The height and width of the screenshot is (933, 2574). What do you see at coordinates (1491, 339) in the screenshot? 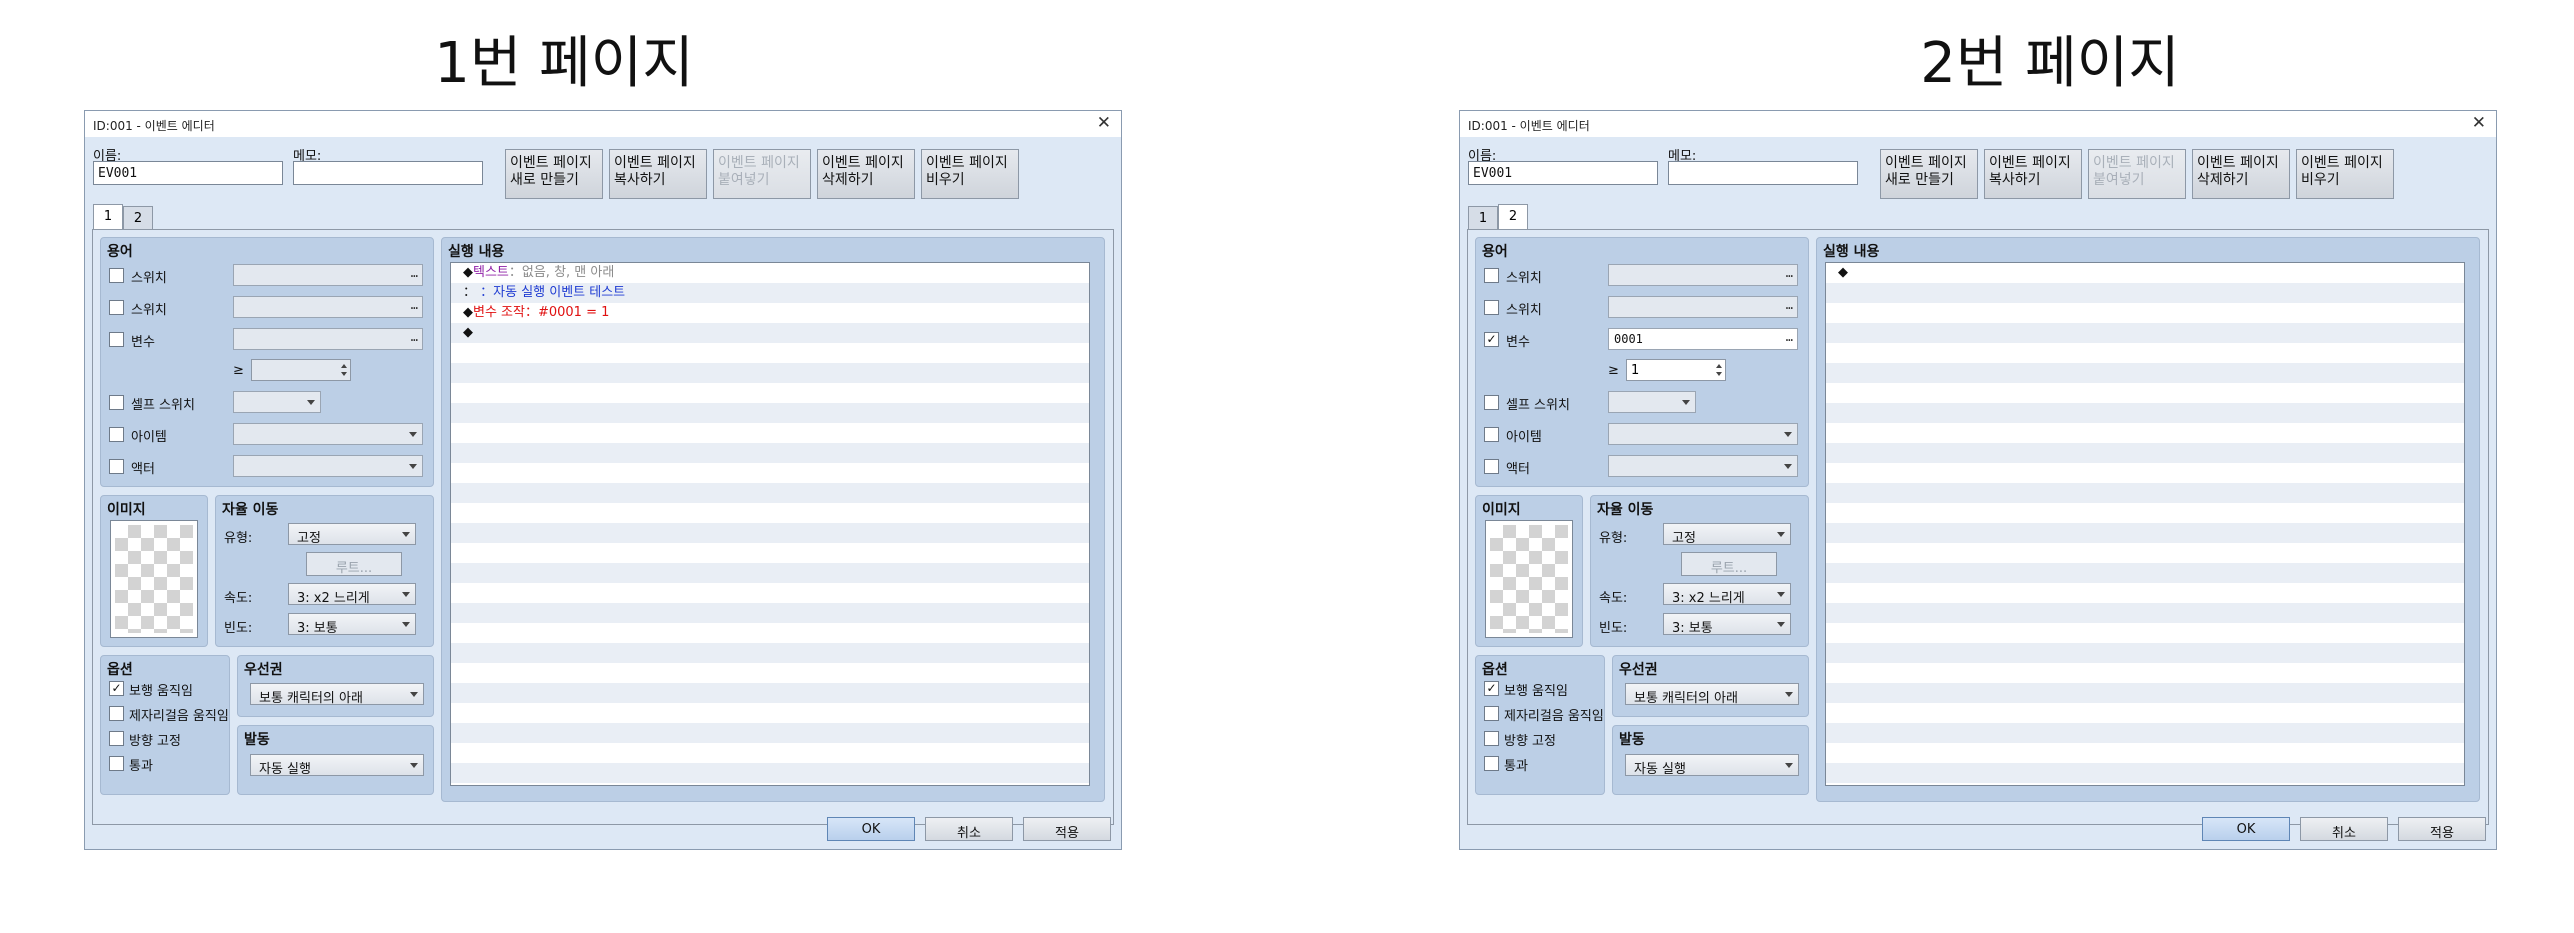
I see `variable-checkbox: ✓` at bounding box center [1491, 339].